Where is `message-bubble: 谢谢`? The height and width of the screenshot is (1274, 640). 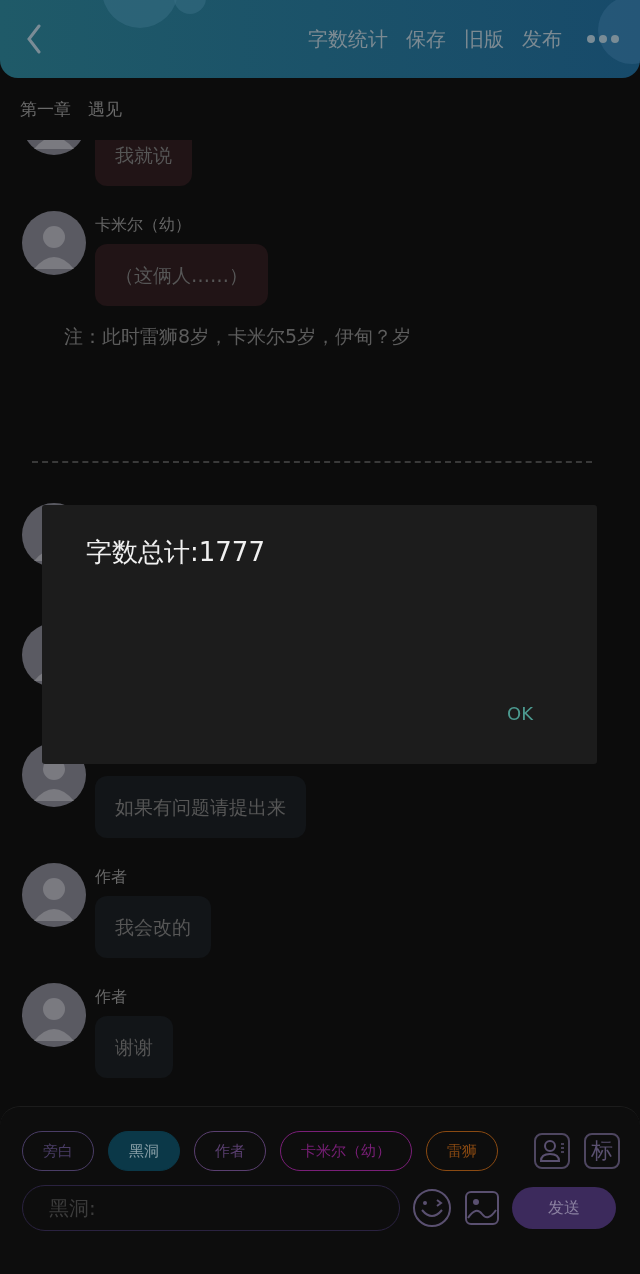 message-bubble: 谢谢 is located at coordinates (134, 1047).